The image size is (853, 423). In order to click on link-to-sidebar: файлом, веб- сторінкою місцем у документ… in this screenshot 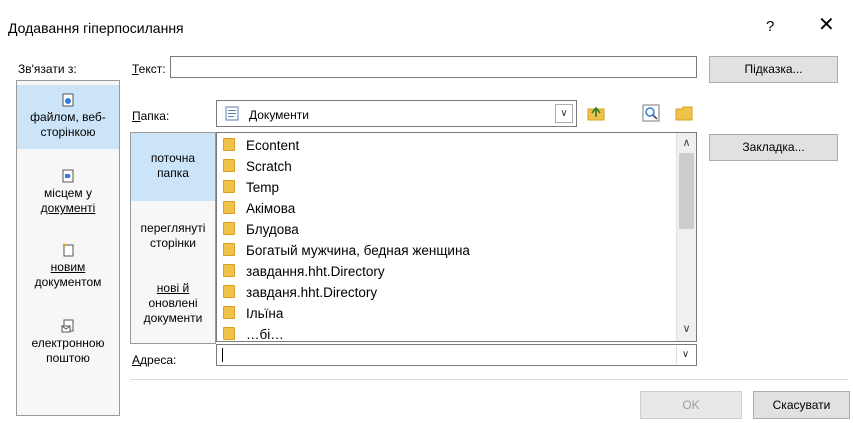, I will do `click(68, 248)`.